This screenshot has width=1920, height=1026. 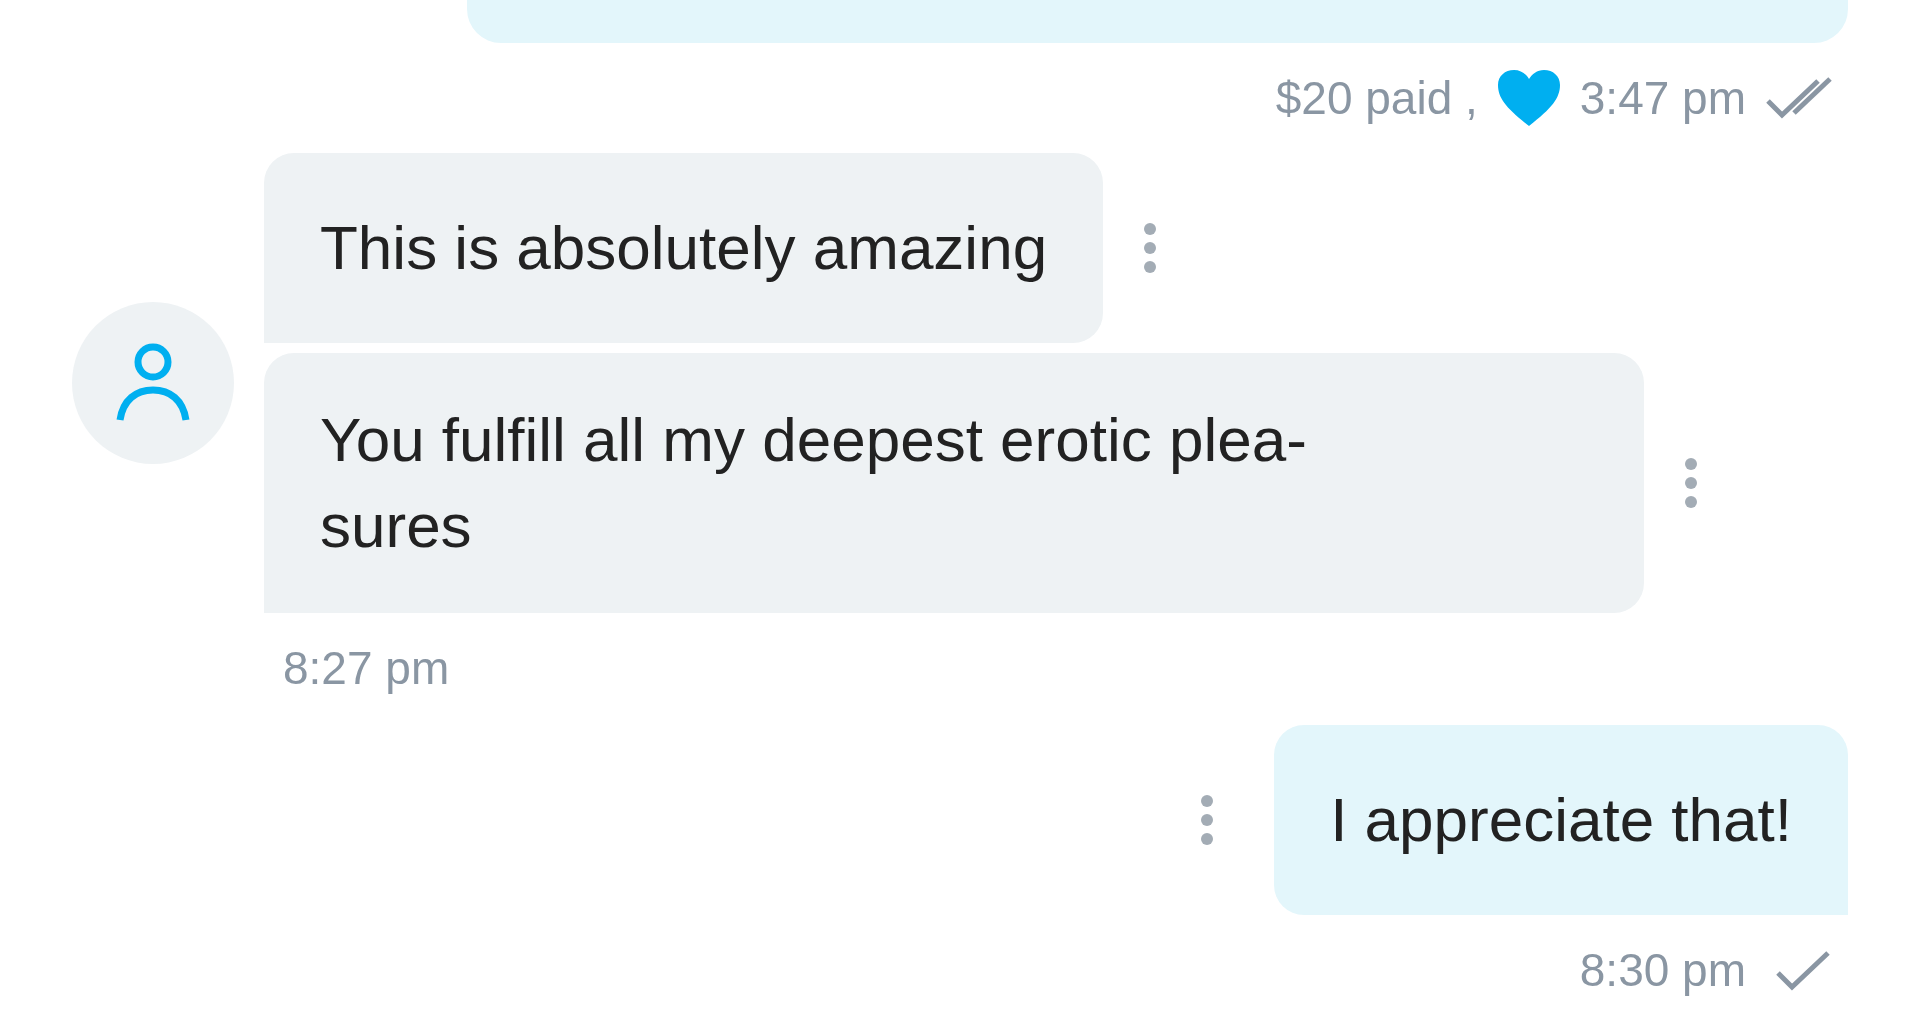 What do you see at coordinates (1662, 98) in the screenshot?
I see `message-time: 3:47 pm` at bounding box center [1662, 98].